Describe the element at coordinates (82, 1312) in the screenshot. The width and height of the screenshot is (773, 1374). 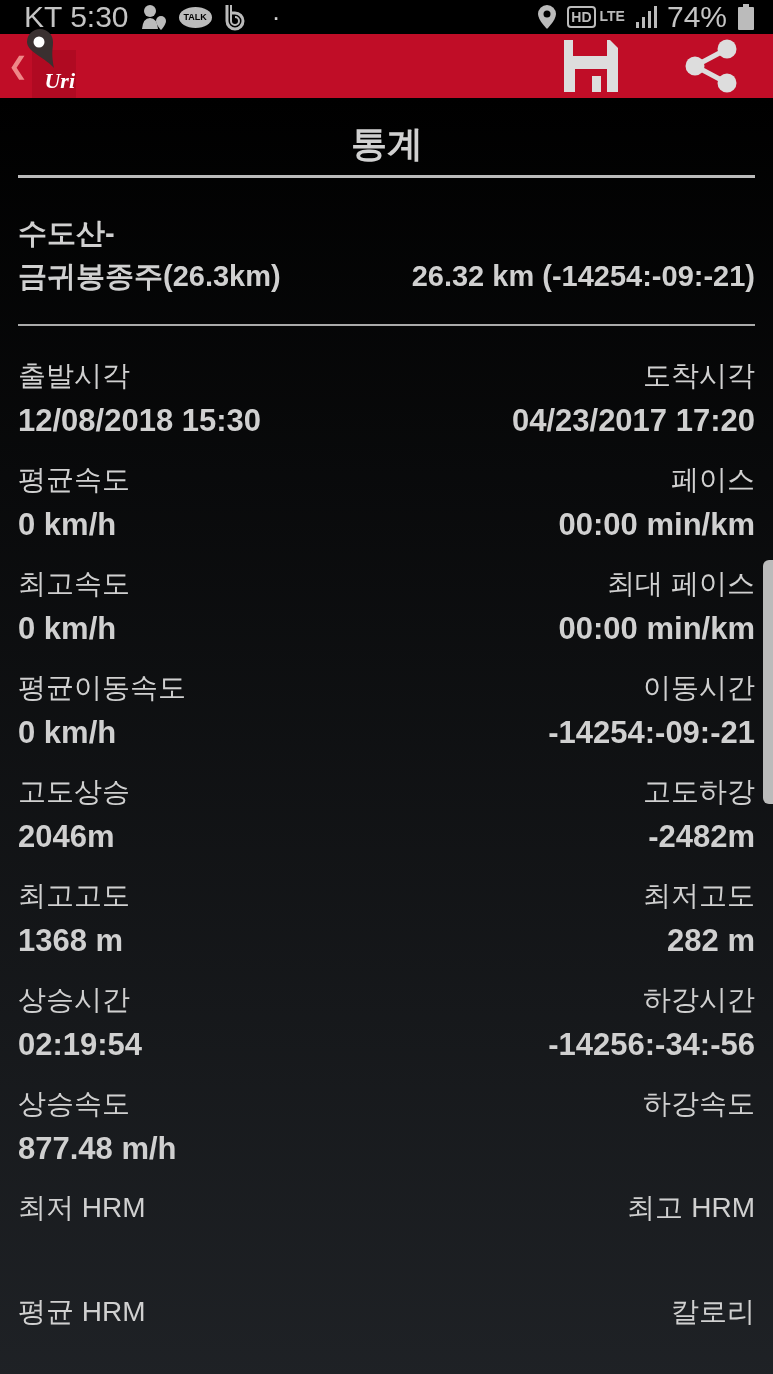
I see `stat-label: 평균 HRM` at that location.